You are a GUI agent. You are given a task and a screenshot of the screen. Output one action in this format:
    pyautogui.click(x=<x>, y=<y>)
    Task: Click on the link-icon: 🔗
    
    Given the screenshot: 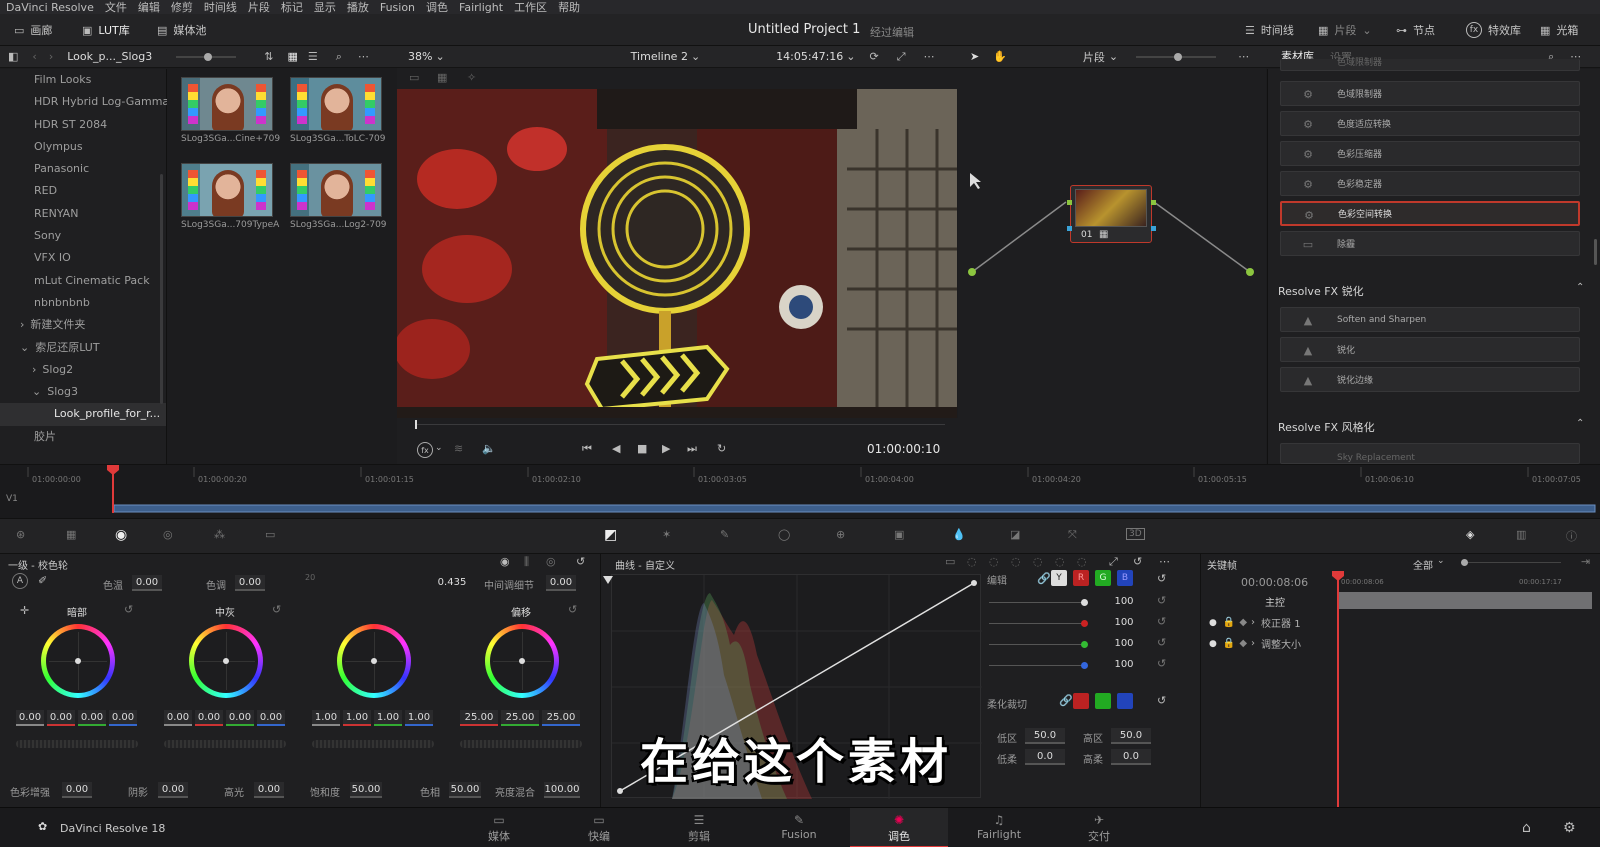 What is the action you would take?
    pyautogui.click(x=1044, y=578)
    